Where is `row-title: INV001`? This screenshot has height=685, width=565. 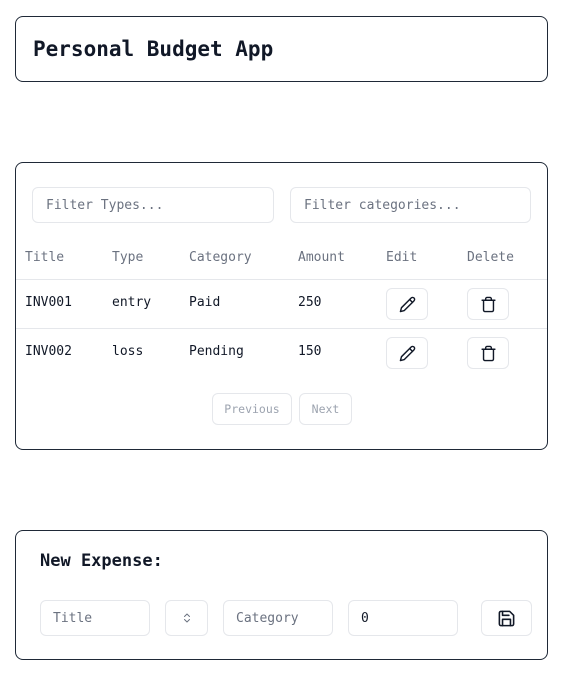 row-title: INV001 is located at coordinates (48, 302).